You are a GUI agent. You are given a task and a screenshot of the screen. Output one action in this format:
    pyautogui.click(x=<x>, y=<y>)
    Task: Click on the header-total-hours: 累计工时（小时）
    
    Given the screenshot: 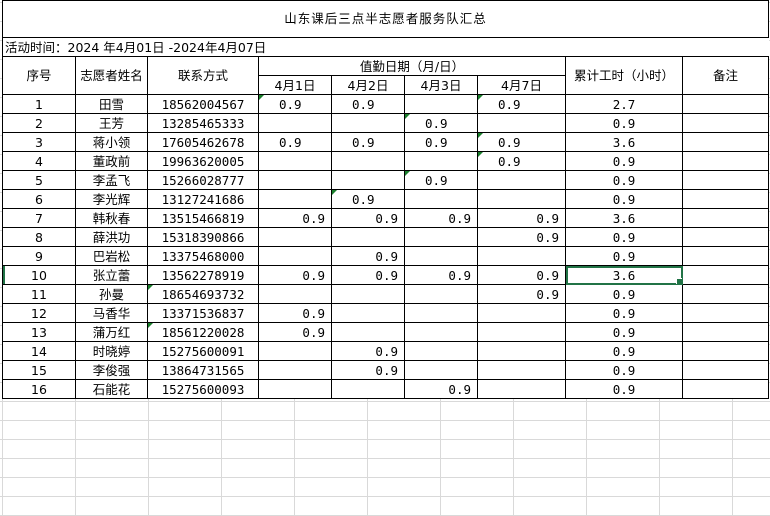 What is the action you would take?
    pyautogui.click(x=624, y=75)
    